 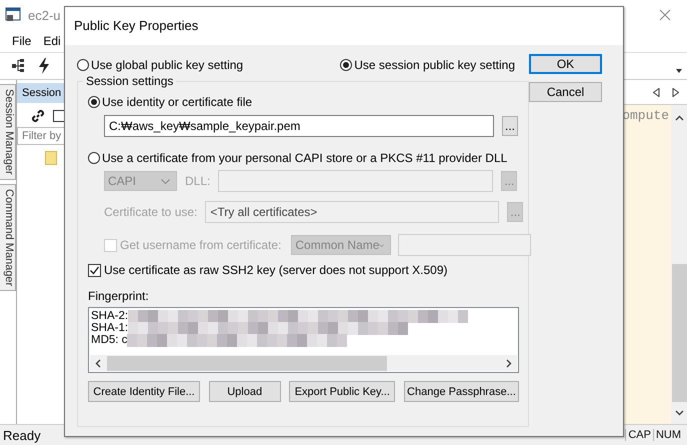 What do you see at coordinates (646, 115) in the screenshot?
I see `terminal-text: ompute` at bounding box center [646, 115].